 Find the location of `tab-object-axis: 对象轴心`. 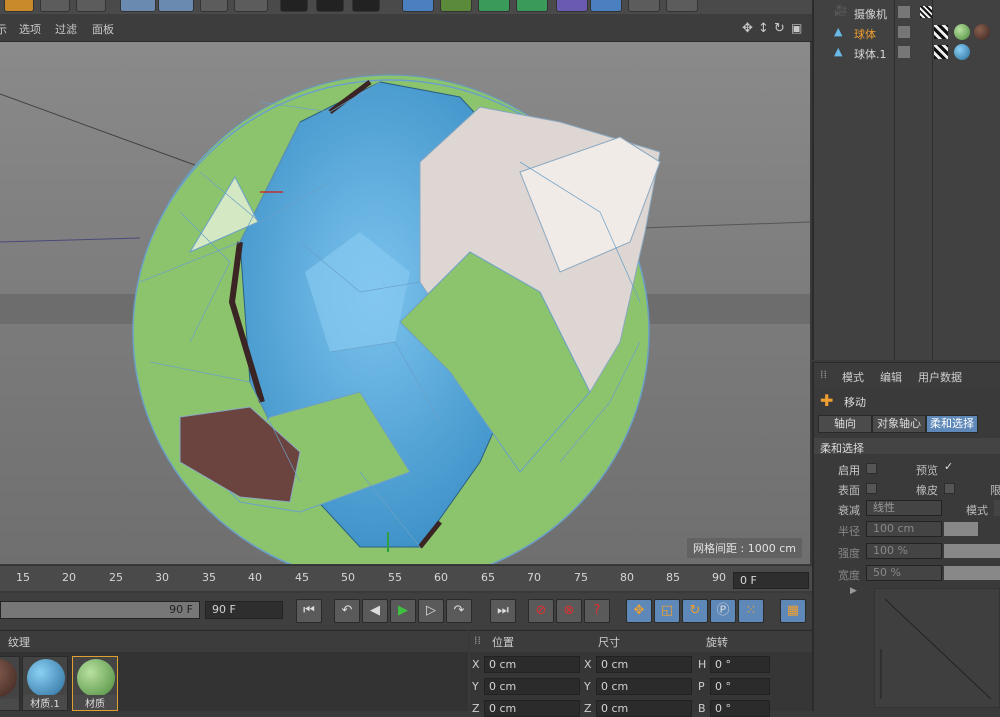

tab-object-axis: 对象轴心 is located at coordinates (899, 424).